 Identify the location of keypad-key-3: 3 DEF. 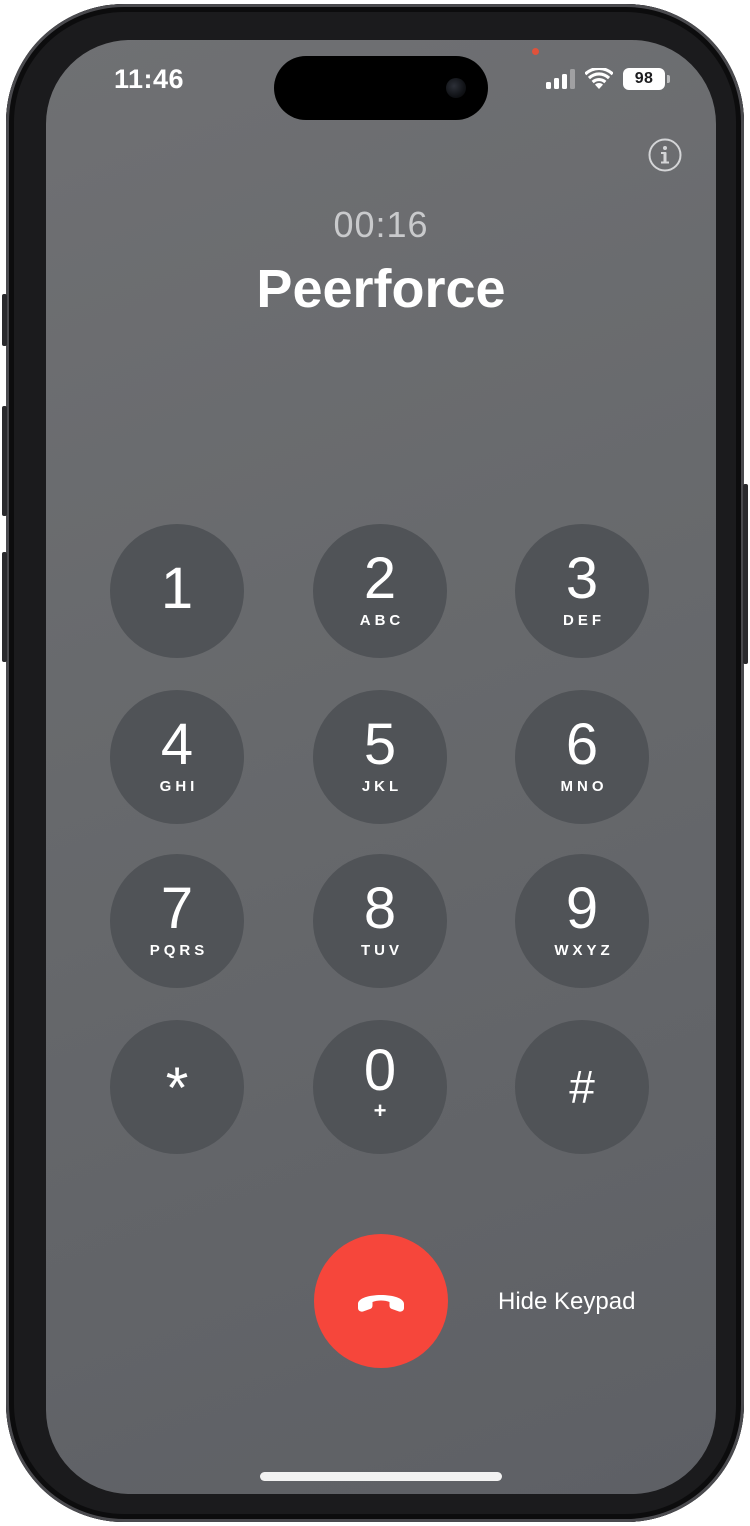
(582, 591).